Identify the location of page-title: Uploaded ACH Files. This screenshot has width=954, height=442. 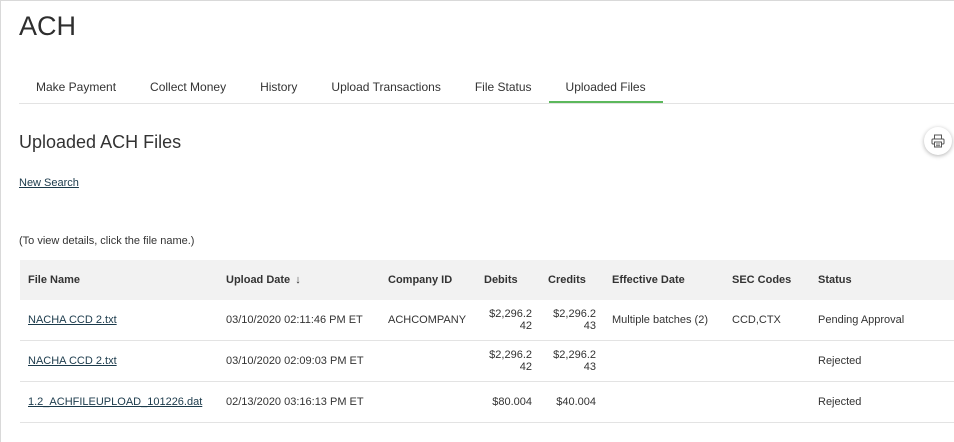
(100, 142).